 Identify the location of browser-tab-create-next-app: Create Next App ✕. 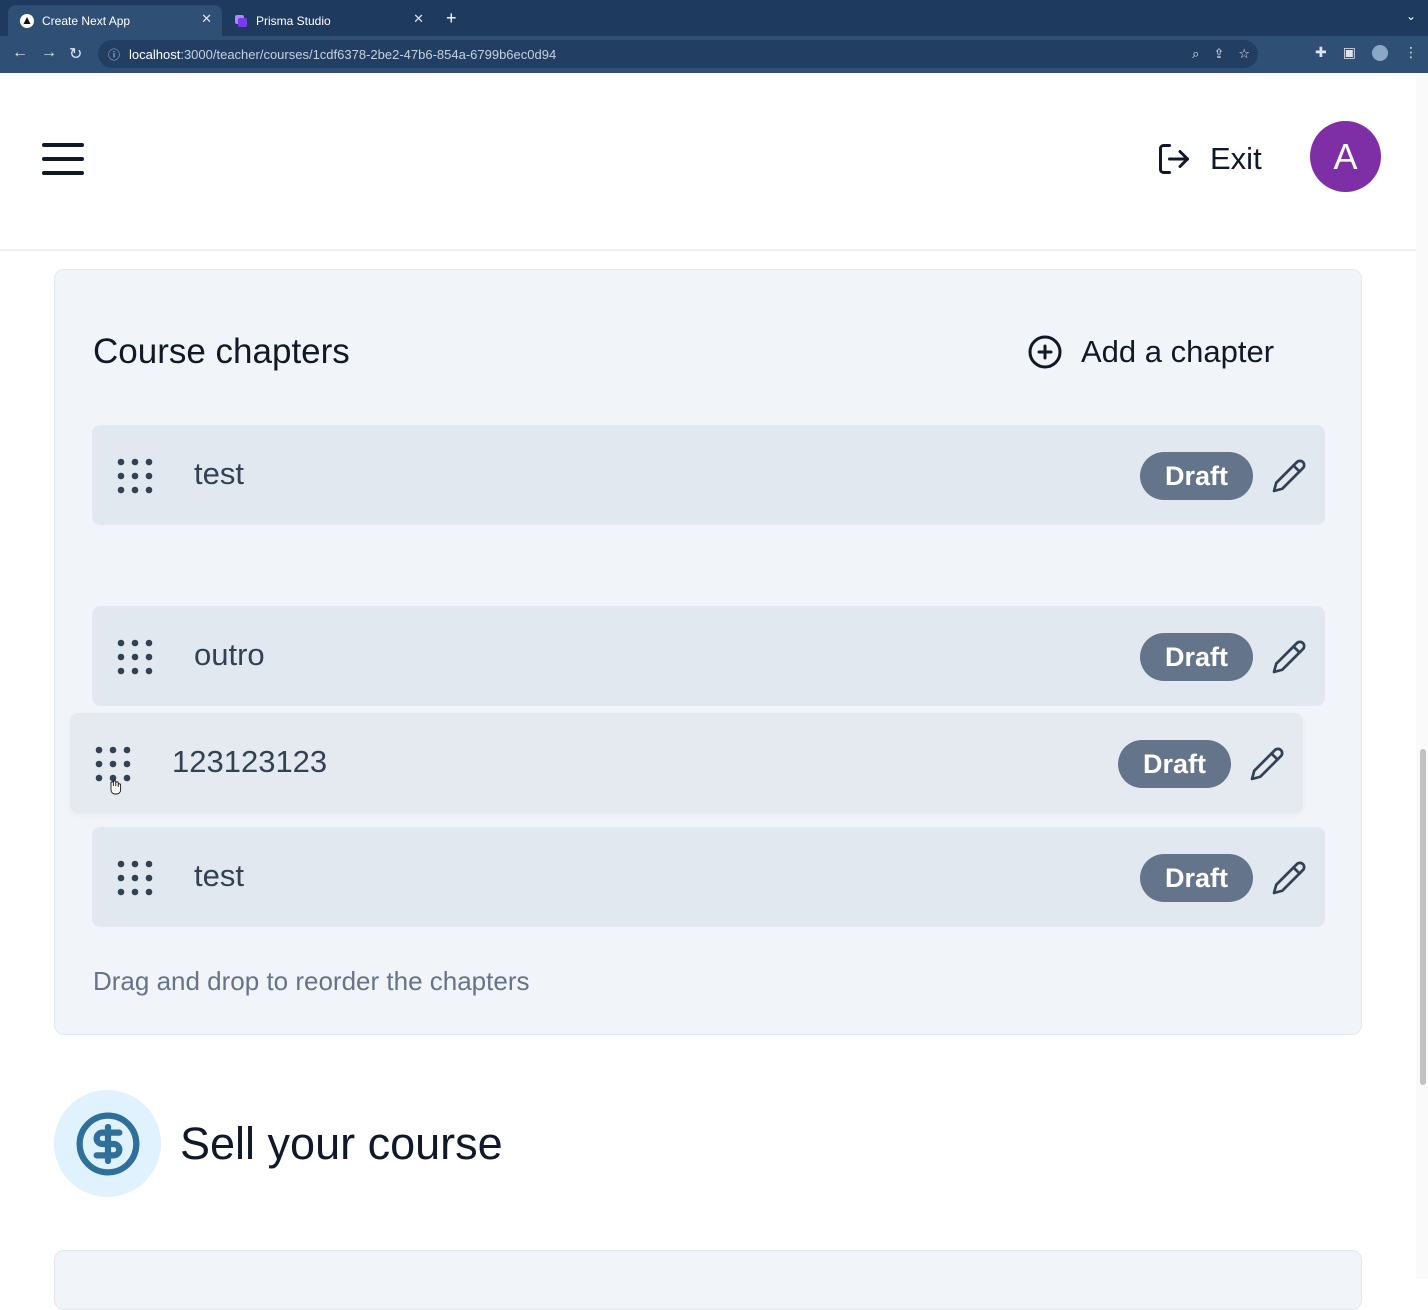
(115, 20).